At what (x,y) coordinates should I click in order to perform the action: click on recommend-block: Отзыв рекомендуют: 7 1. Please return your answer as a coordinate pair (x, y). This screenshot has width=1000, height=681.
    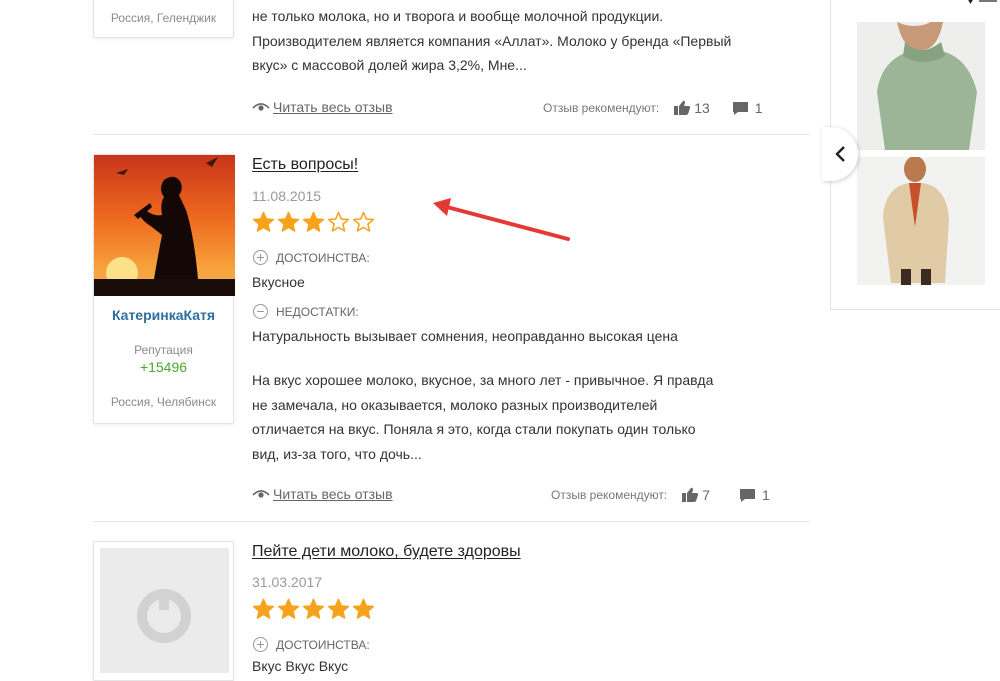
    Looking at the image, I should click on (660, 495).